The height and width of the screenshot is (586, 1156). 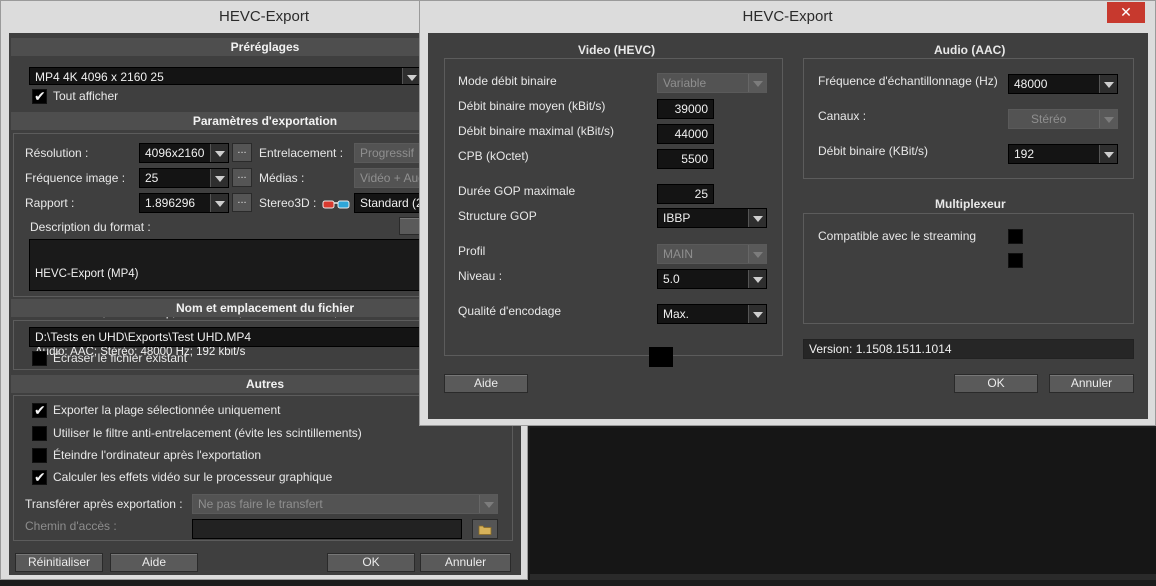 I want to click on interlace-label: Entrelacement :, so click(x=301, y=153).